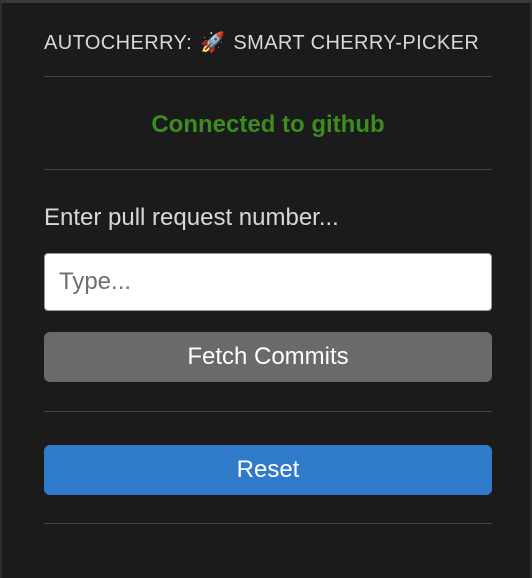 This screenshot has height=578, width=532. Describe the element at coordinates (268, 357) in the screenshot. I see `fetch-commits-button: Fetch Commits` at that location.